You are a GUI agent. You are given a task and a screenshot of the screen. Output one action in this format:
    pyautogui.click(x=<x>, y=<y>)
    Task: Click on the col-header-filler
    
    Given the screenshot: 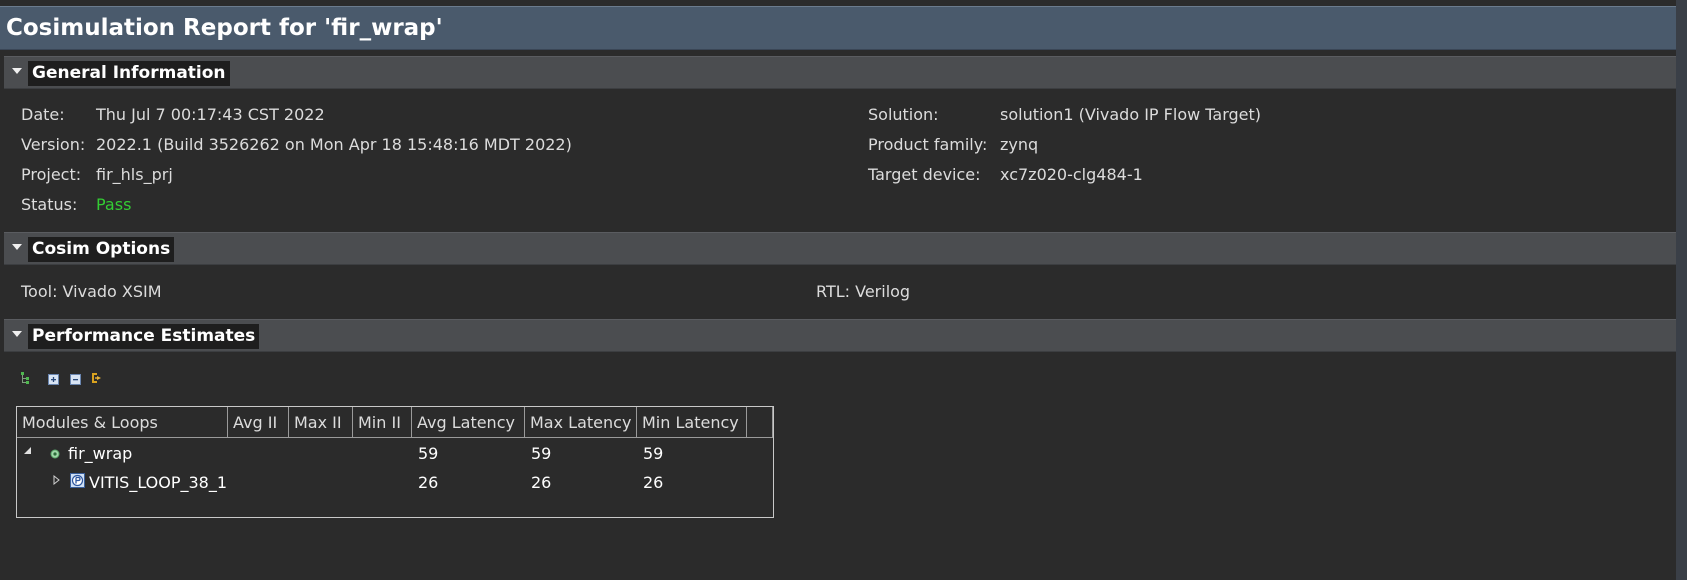 What is the action you would take?
    pyautogui.click(x=760, y=422)
    